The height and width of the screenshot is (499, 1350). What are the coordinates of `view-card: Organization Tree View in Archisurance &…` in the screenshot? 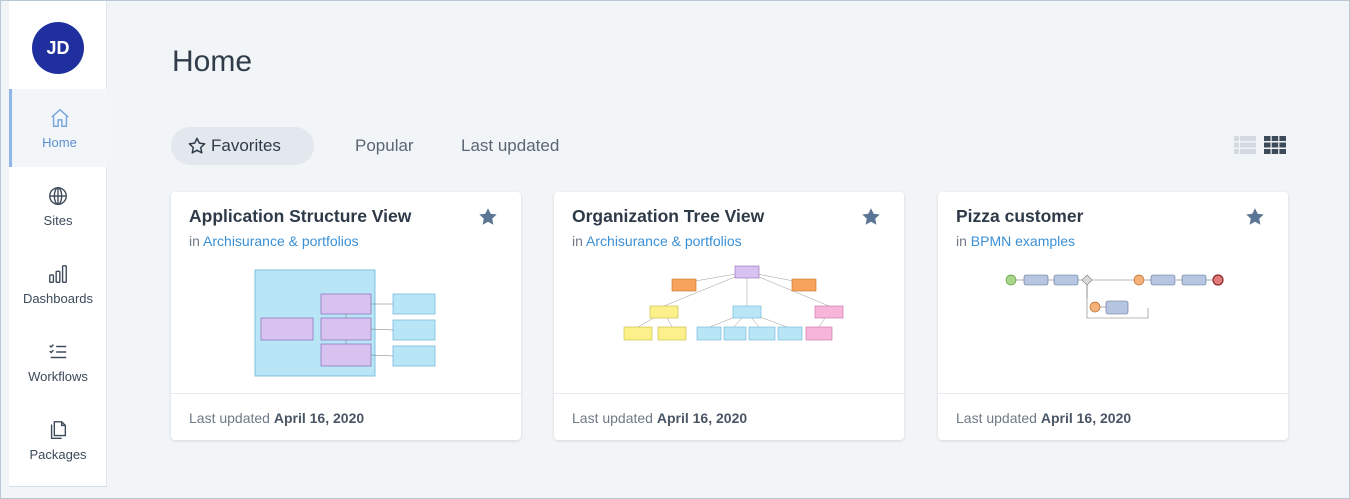 It's located at (729, 316).